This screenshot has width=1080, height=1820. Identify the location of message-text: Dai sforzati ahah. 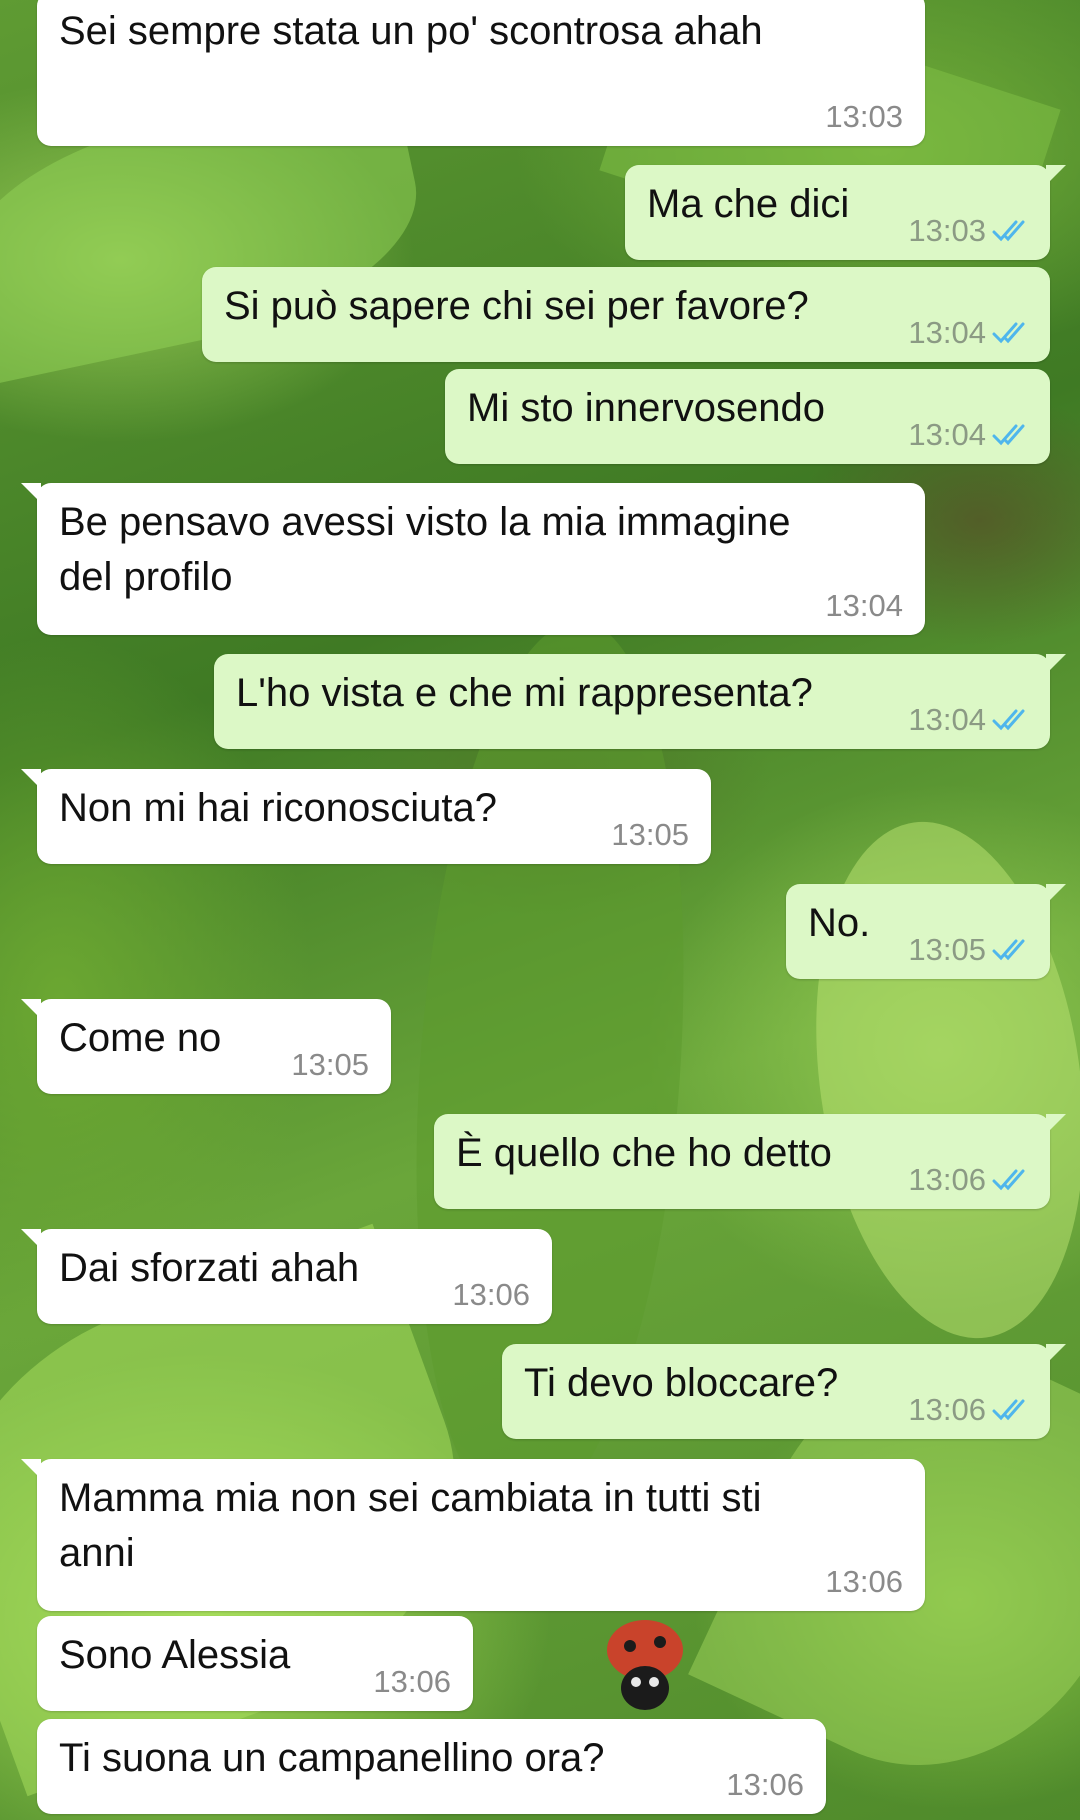
(209, 1268).